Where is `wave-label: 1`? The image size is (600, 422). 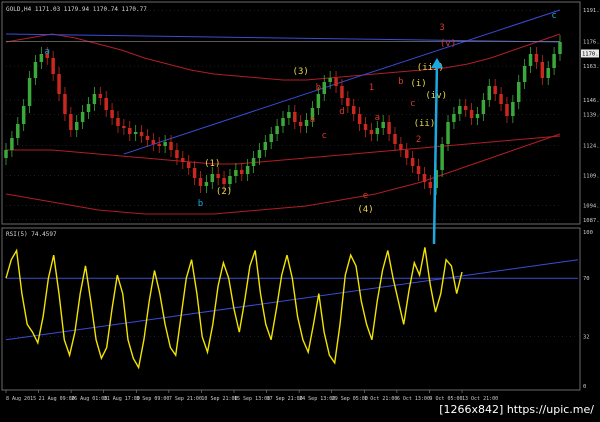 wave-label: 1 is located at coordinates (371, 88).